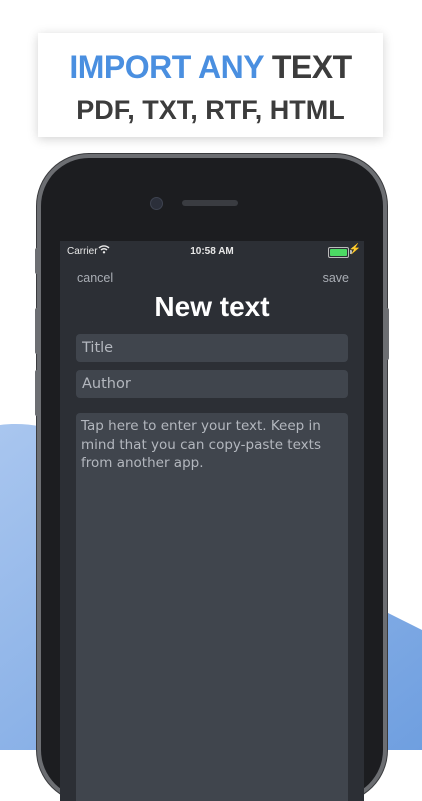 This screenshot has height=801, width=422. What do you see at coordinates (338, 252) in the screenshot?
I see `battery-icon` at bounding box center [338, 252].